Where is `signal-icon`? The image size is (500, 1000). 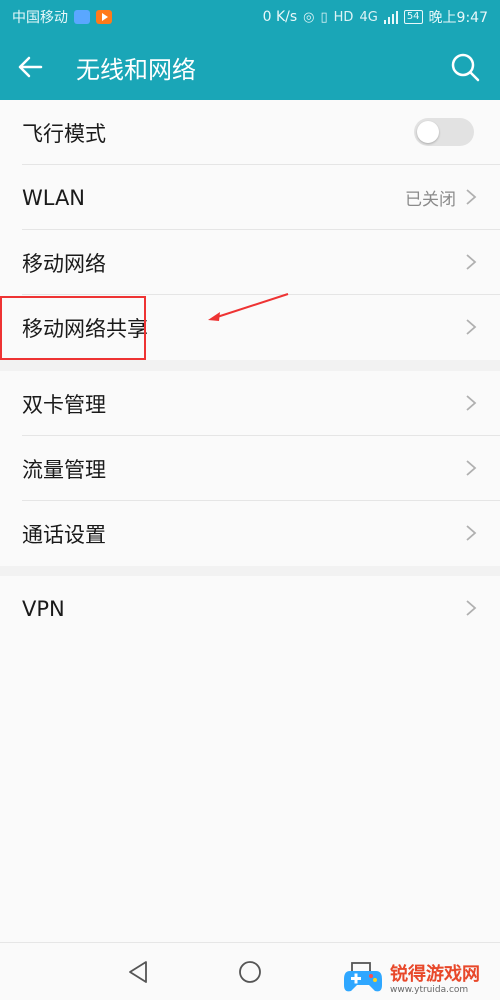 signal-icon is located at coordinates (390, 17).